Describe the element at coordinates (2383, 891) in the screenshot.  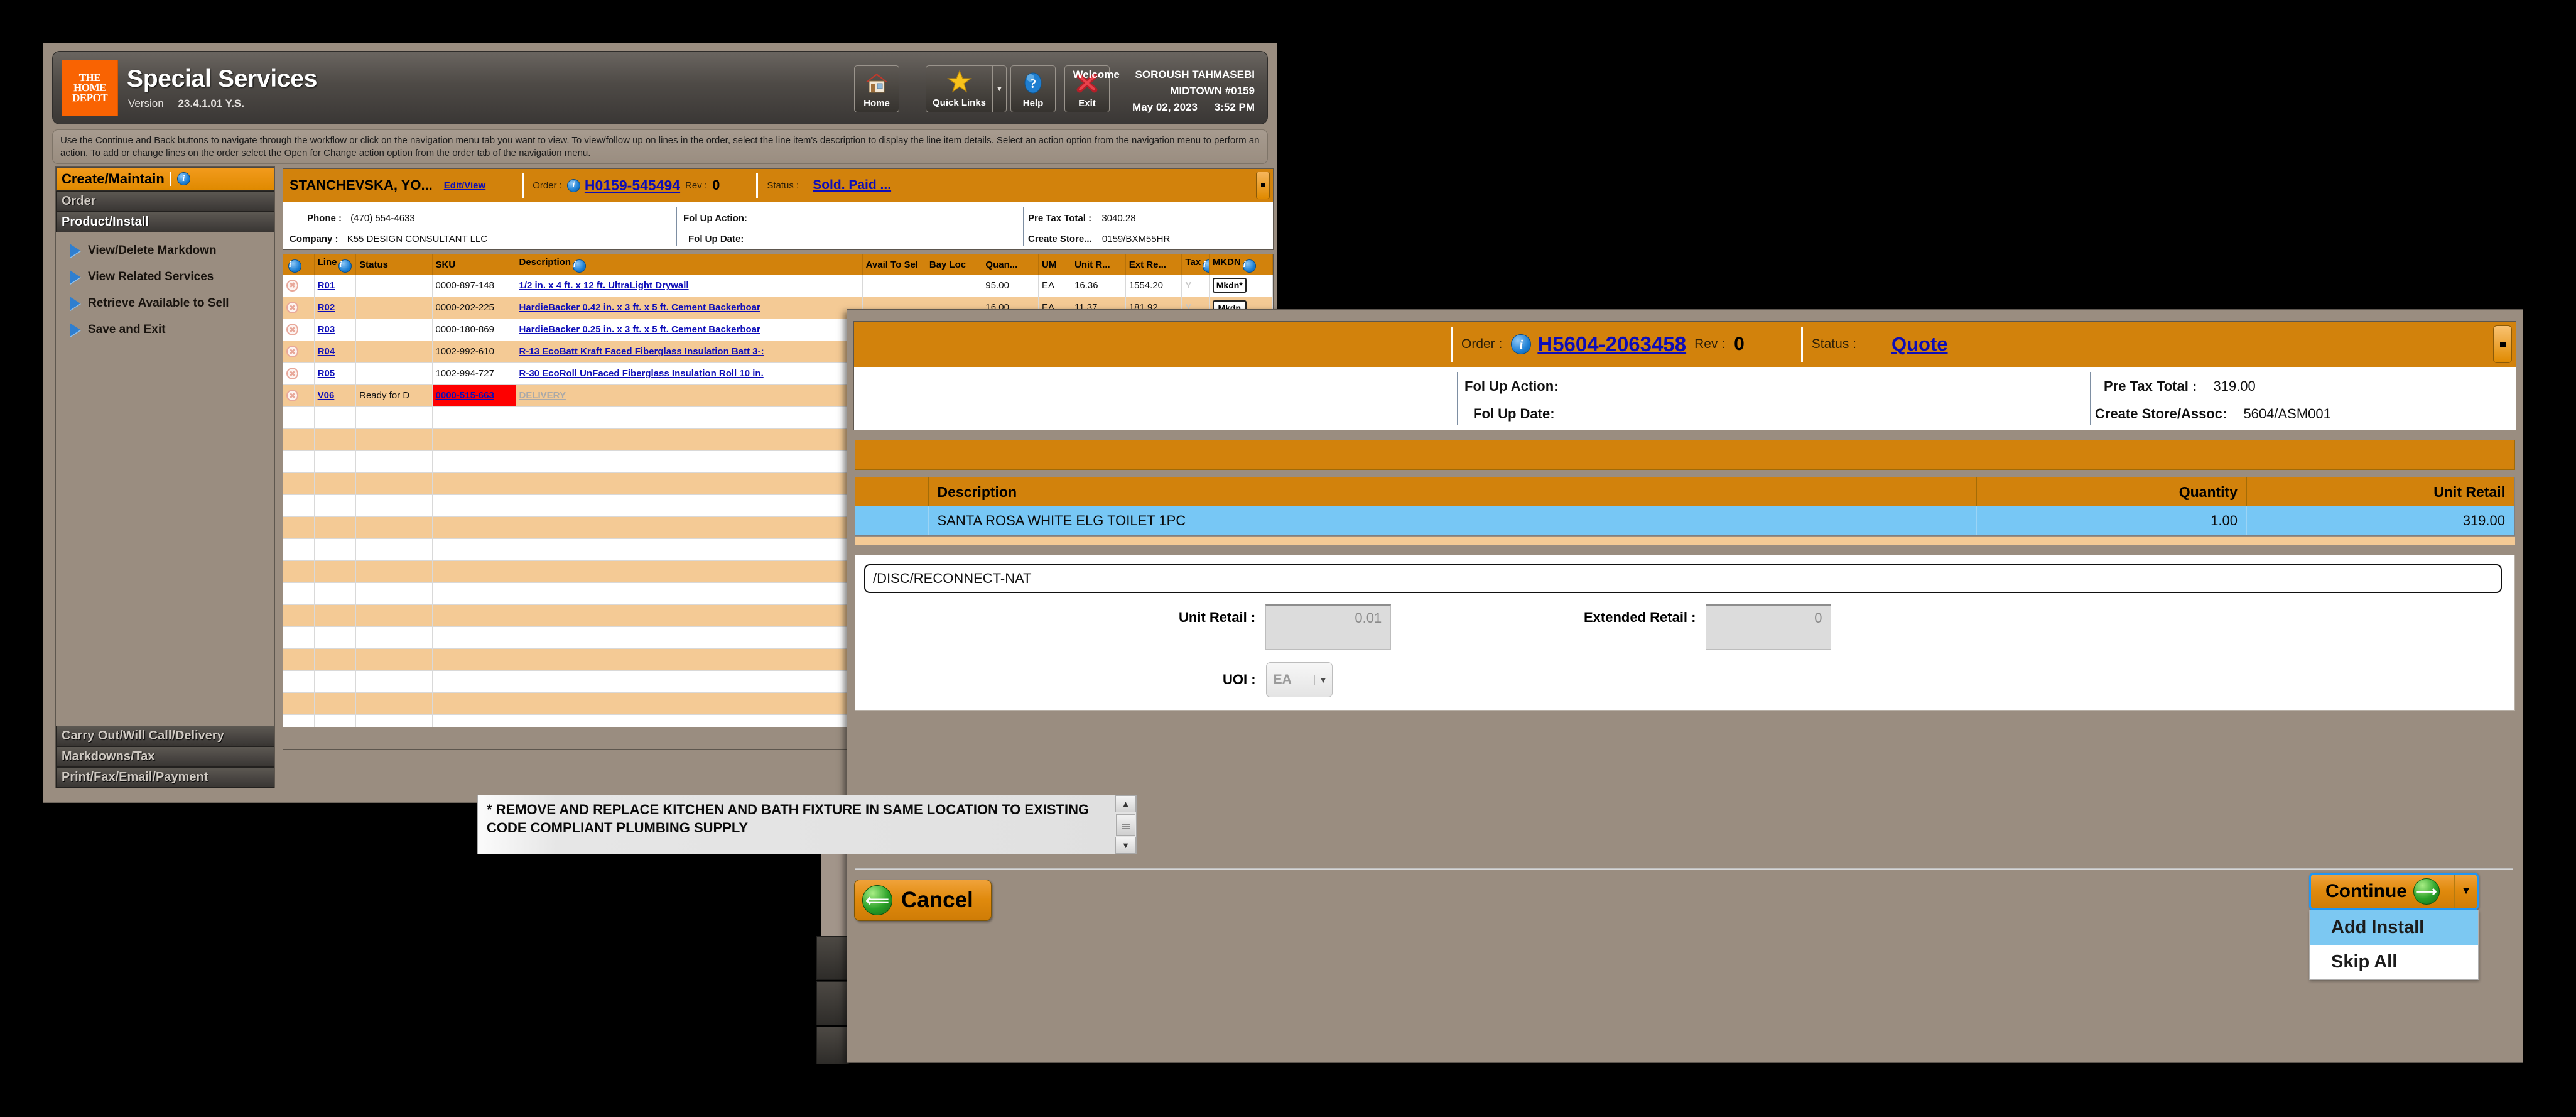
I see `continue-button: Continue ⟶` at that location.